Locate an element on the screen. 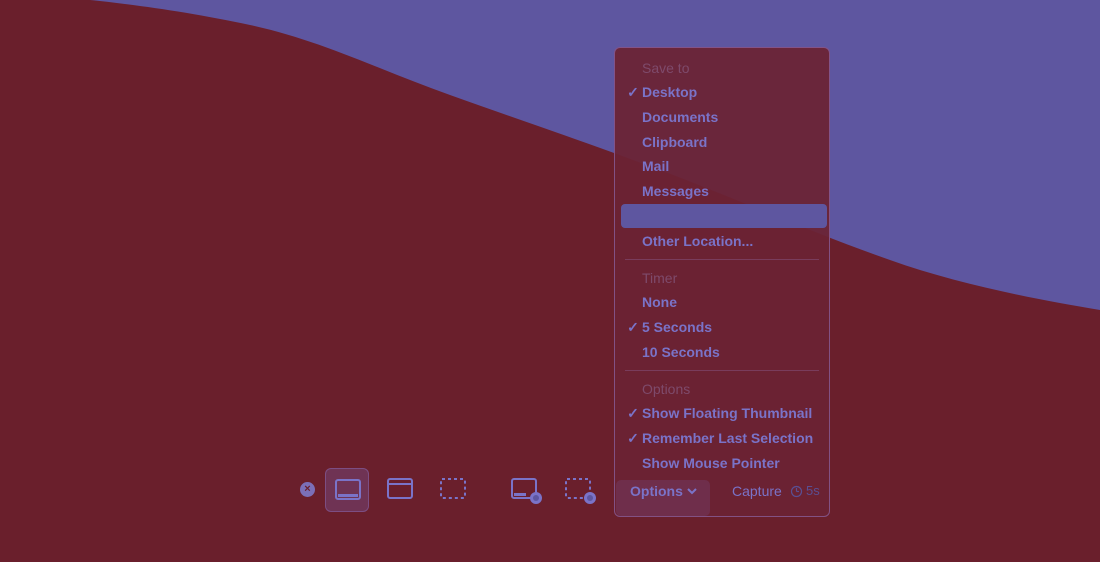  record-selected-portion-button is located at coordinates (578, 490).